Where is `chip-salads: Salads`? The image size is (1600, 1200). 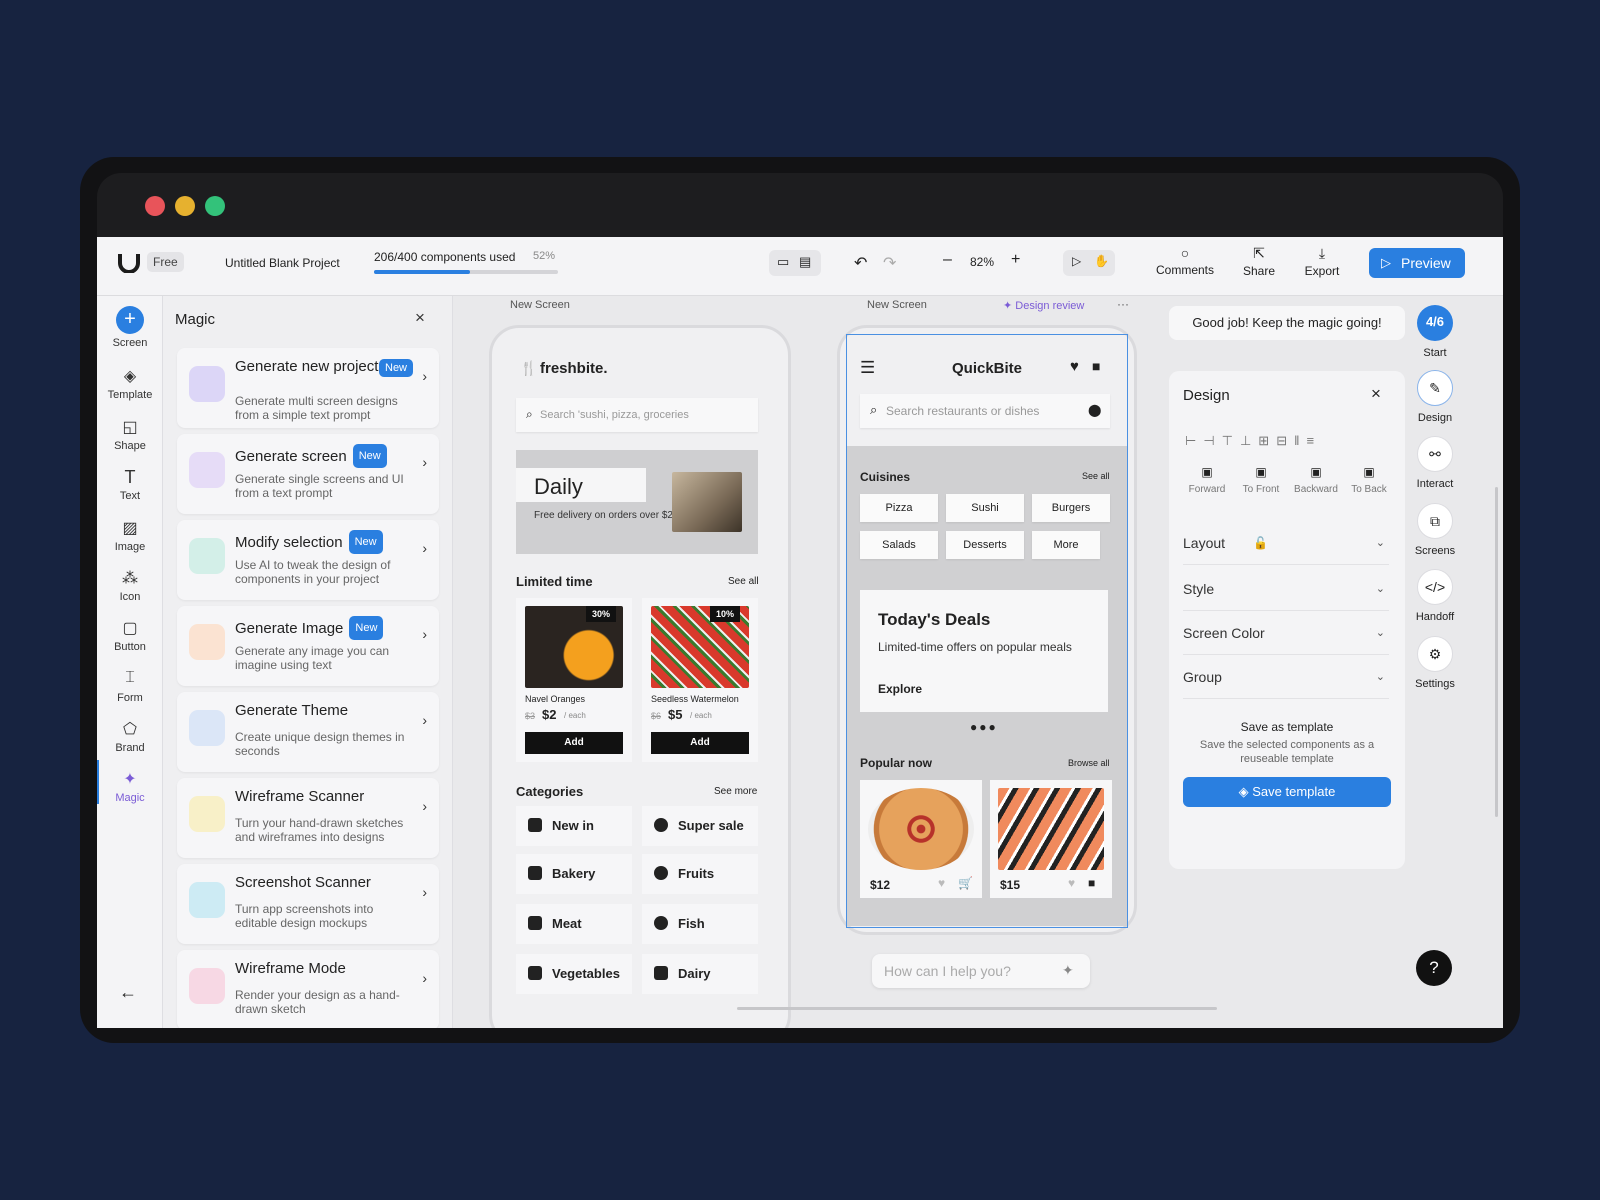
chip-salads: Salads is located at coordinates (899, 545).